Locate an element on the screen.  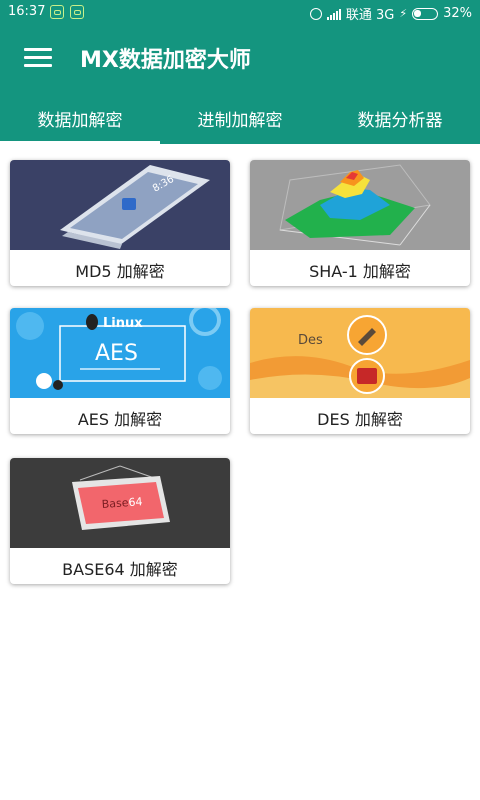
carrier-label: 联通 3G is located at coordinates (370, 15).